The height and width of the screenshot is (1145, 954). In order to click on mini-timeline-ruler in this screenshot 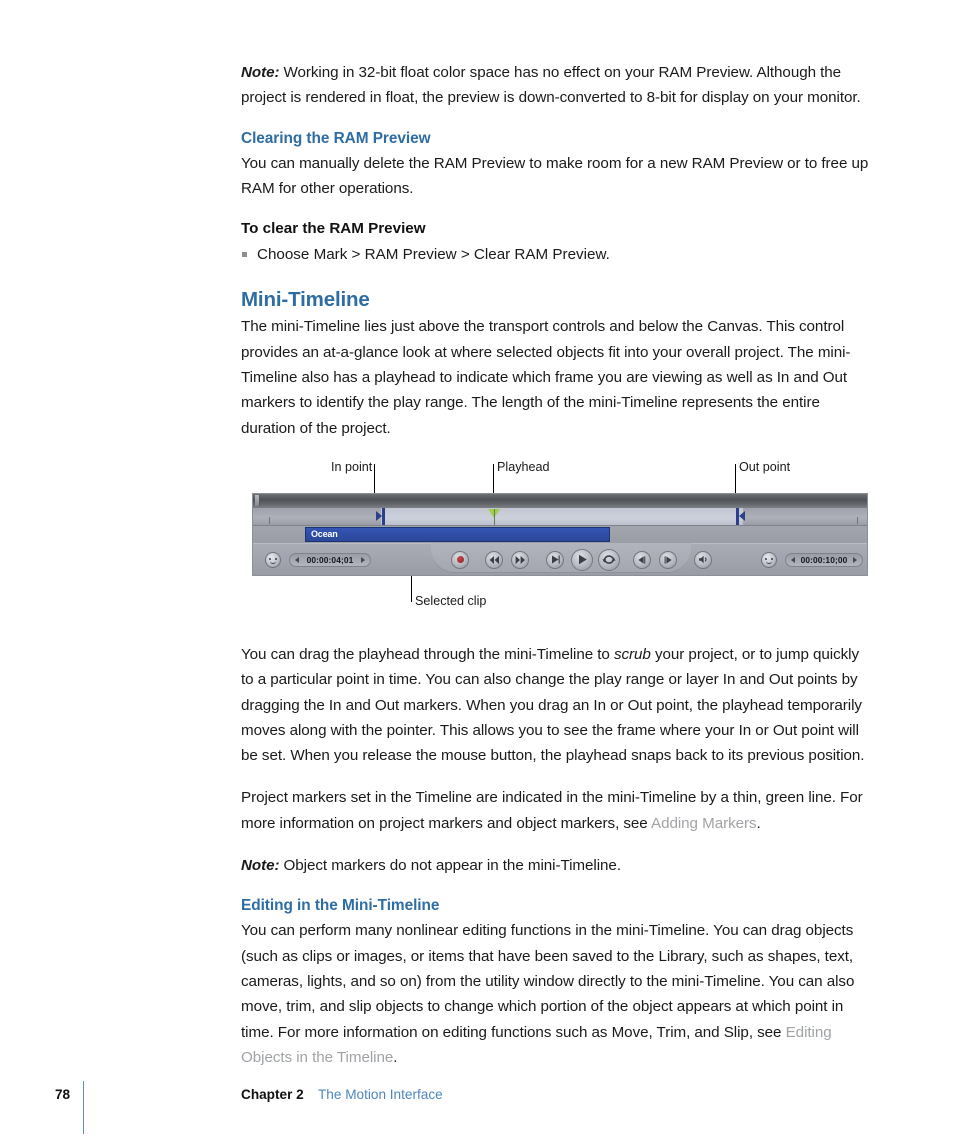, I will do `click(560, 516)`.